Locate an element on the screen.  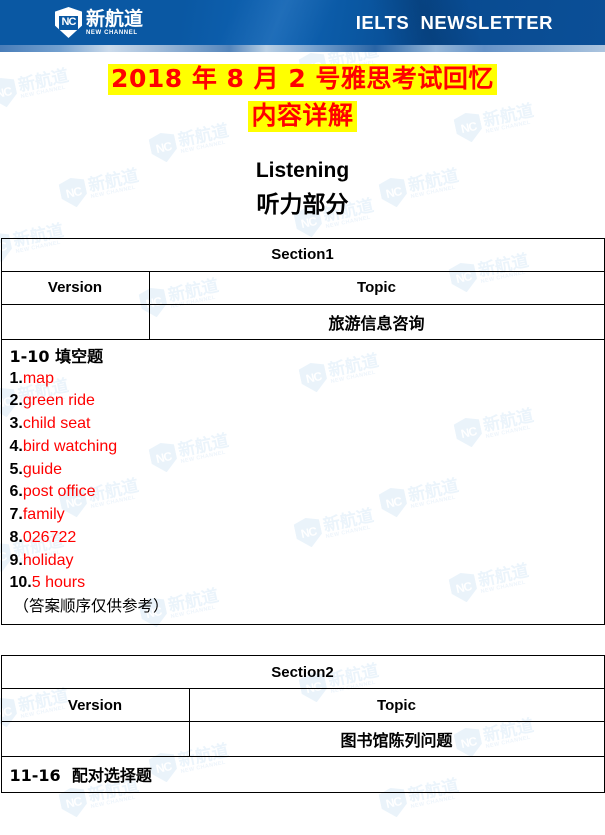
doc-title-line-1: 2018 年 8 月 2 号雅思考试回忆 is located at coordinates (302, 79).